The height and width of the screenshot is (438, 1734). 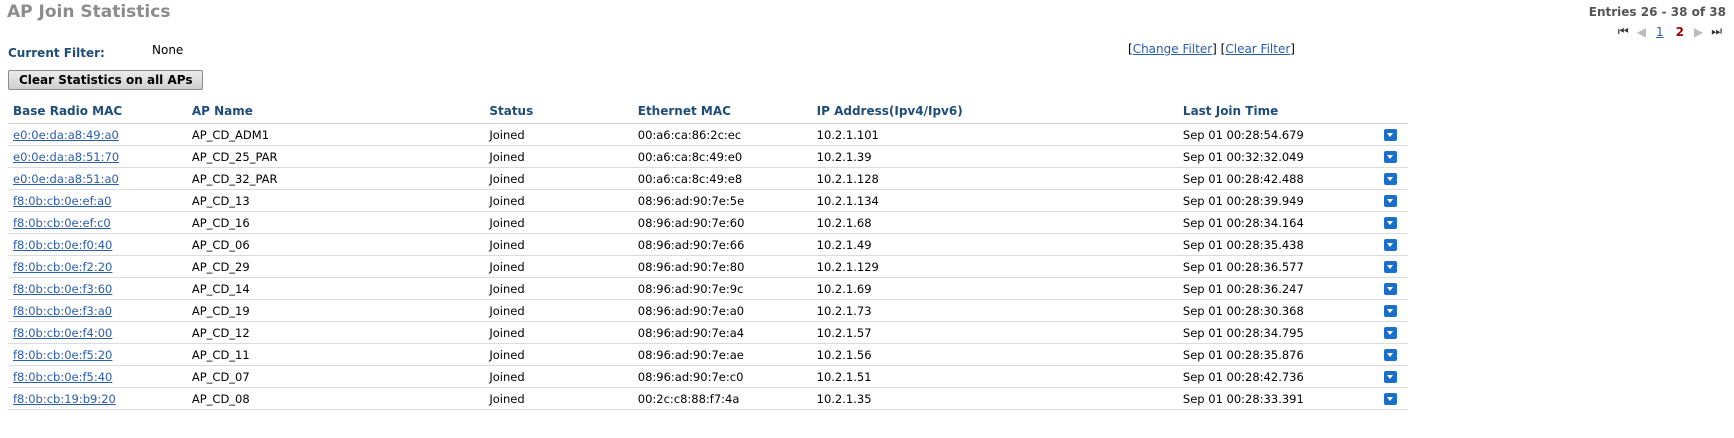 What do you see at coordinates (1393, 113) in the screenshot?
I see `column-header-actions` at bounding box center [1393, 113].